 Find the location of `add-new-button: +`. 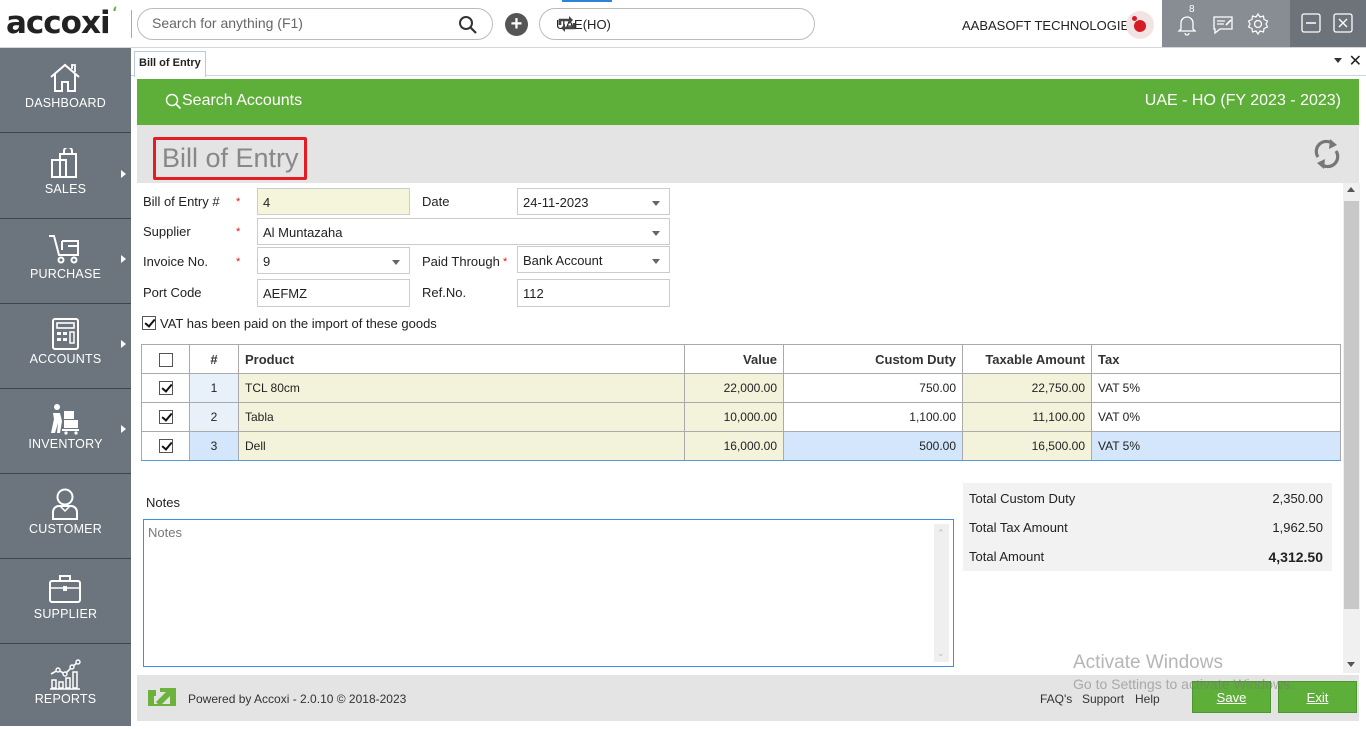

add-new-button: + is located at coordinates (516, 24).